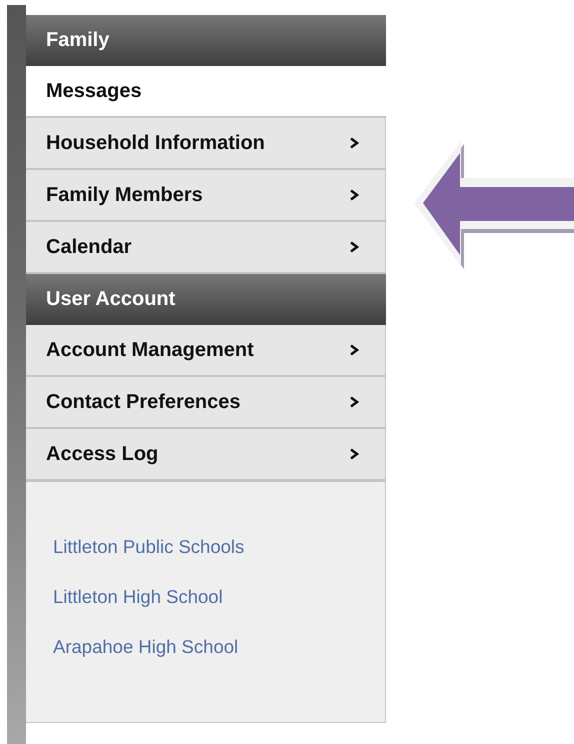 The width and height of the screenshot is (574, 744). Describe the element at coordinates (148, 547) in the screenshot. I see `school-link: Littleton Public Schools` at that location.